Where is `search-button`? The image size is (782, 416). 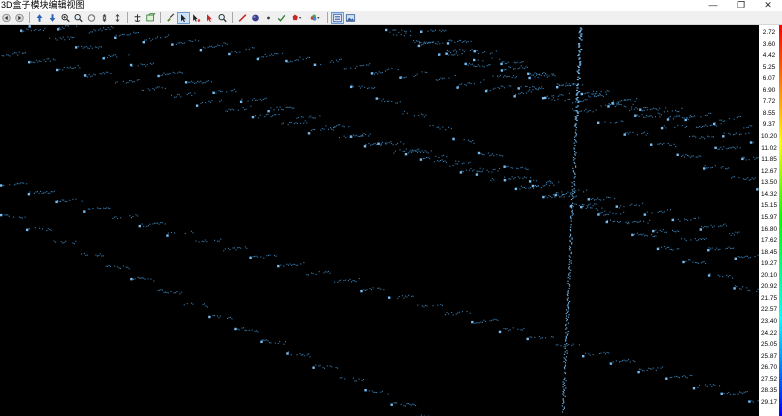 search-button is located at coordinates (222, 18).